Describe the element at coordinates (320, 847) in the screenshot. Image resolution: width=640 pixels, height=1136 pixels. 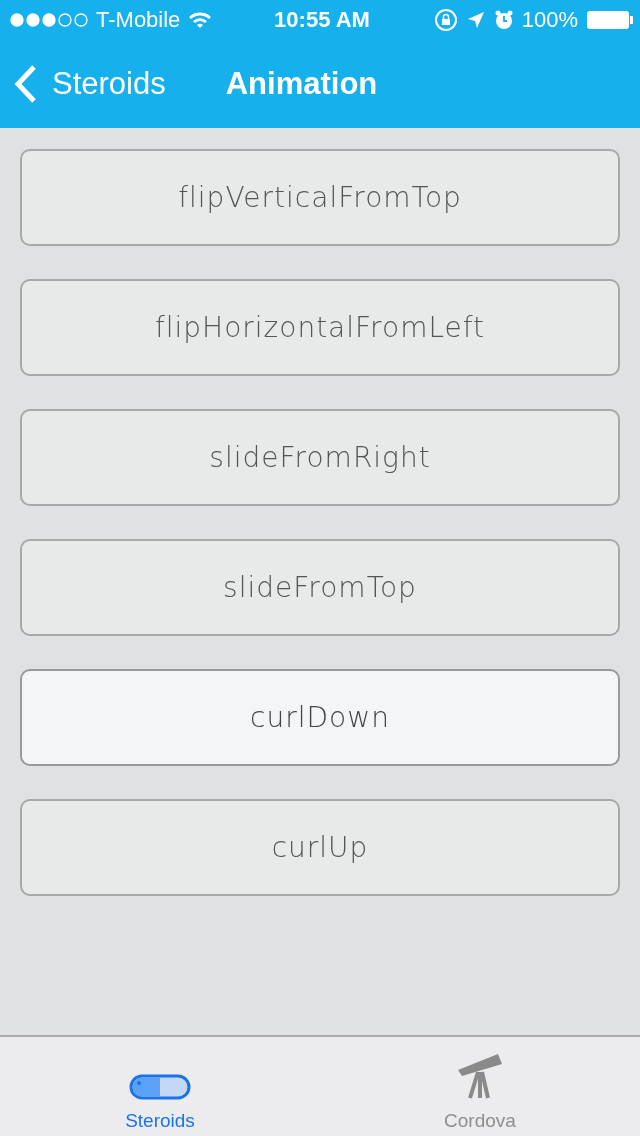
I see `animation-button: curlUp` at that location.